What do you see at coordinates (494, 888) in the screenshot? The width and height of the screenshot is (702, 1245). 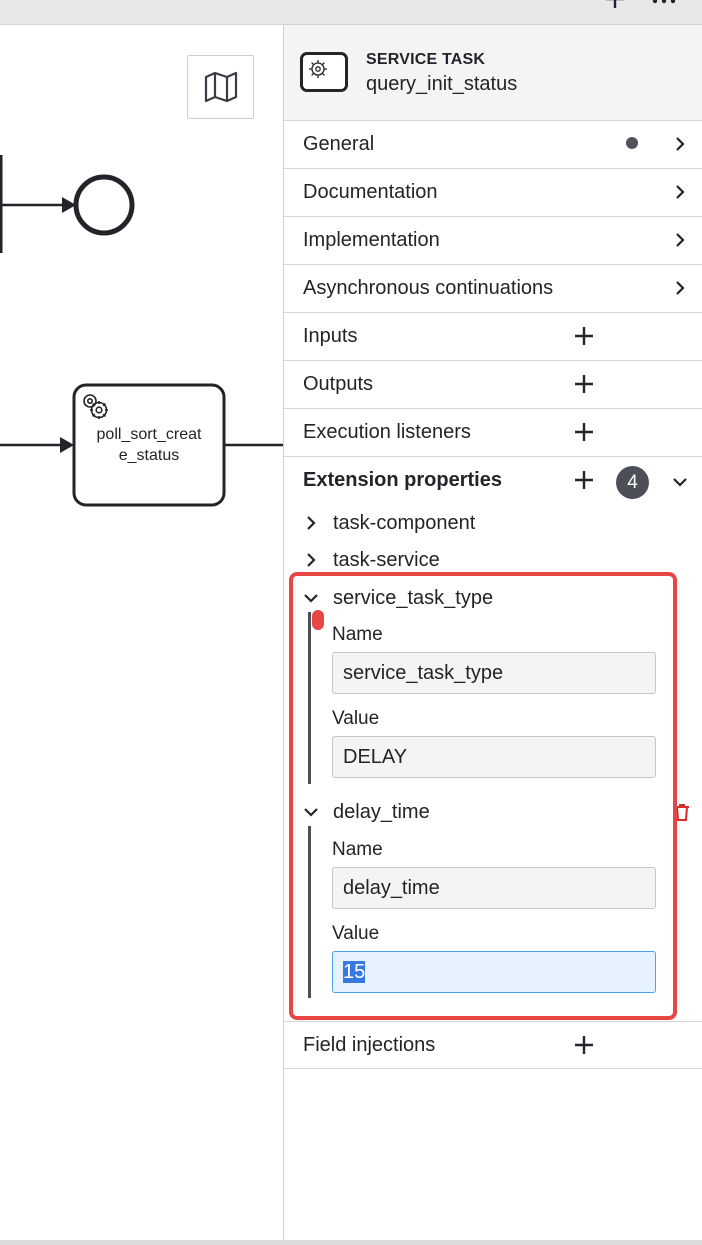 I see `name-input: delay_time` at bounding box center [494, 888].